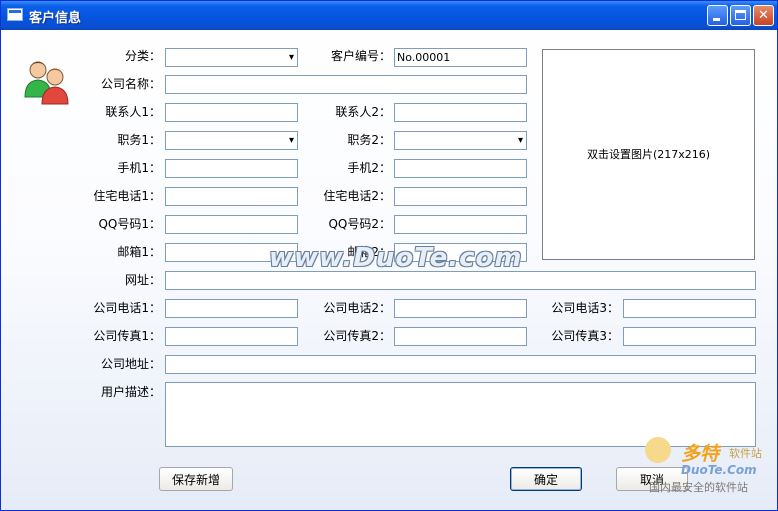 This screenshot has width=778, height=511. I want to click on home-phone1-field, so click(231, 196).